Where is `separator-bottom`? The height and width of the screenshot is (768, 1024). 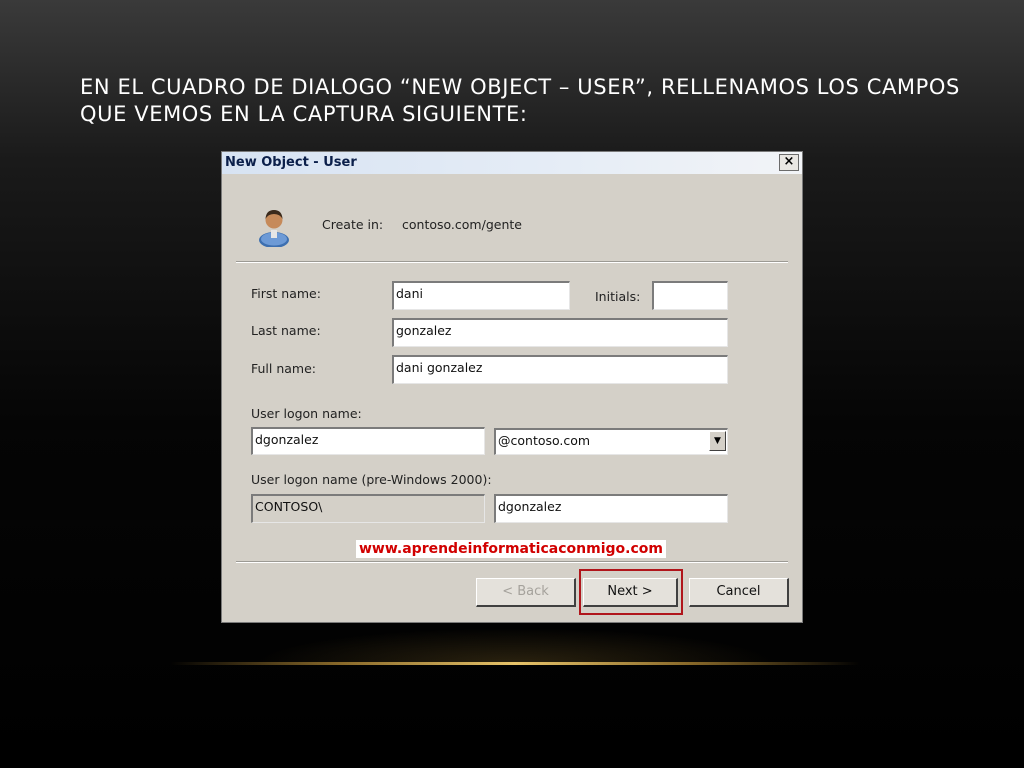 separator-bottom is located at coordinates (512, 562).